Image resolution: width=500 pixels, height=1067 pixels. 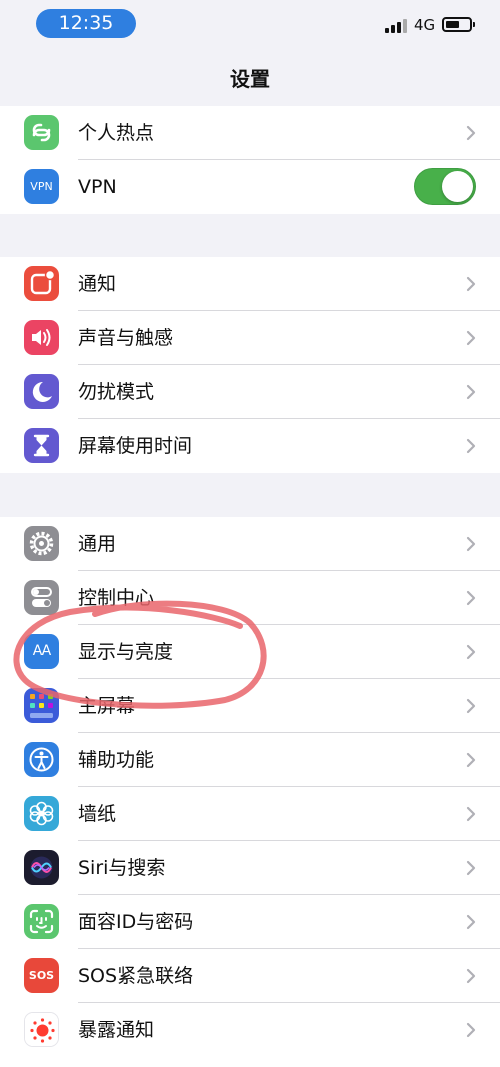 I want to click on display-icon-text: AA, so click(x=42, y=651).